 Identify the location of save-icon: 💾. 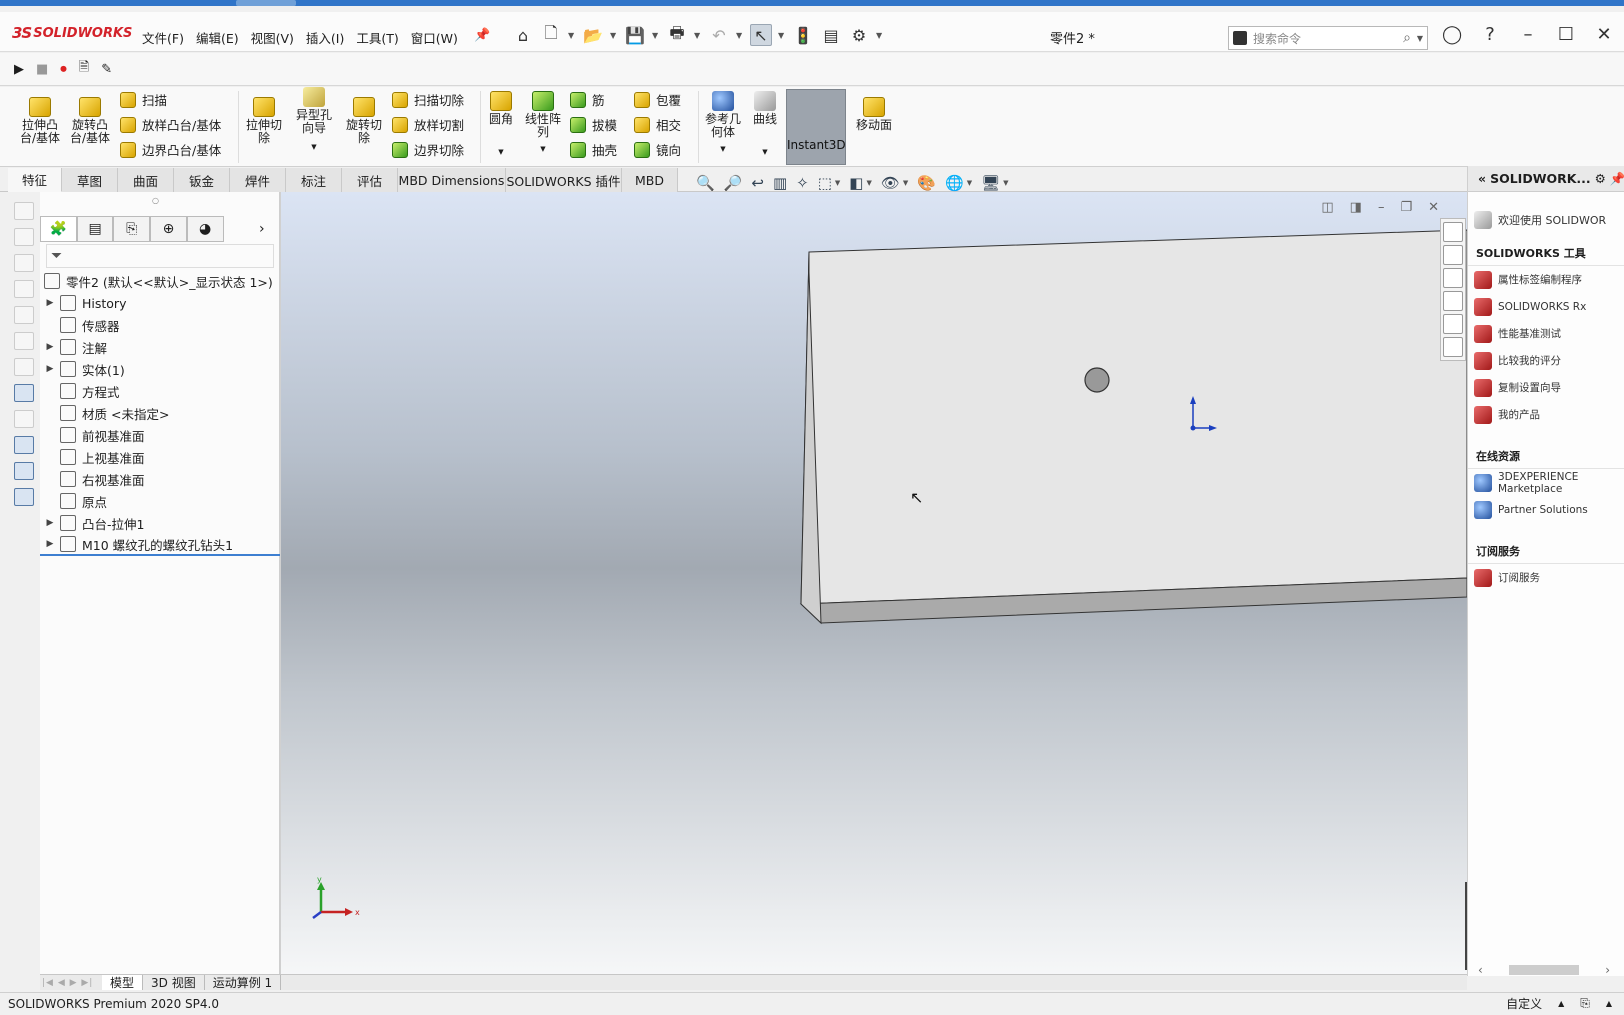
(635, 35).